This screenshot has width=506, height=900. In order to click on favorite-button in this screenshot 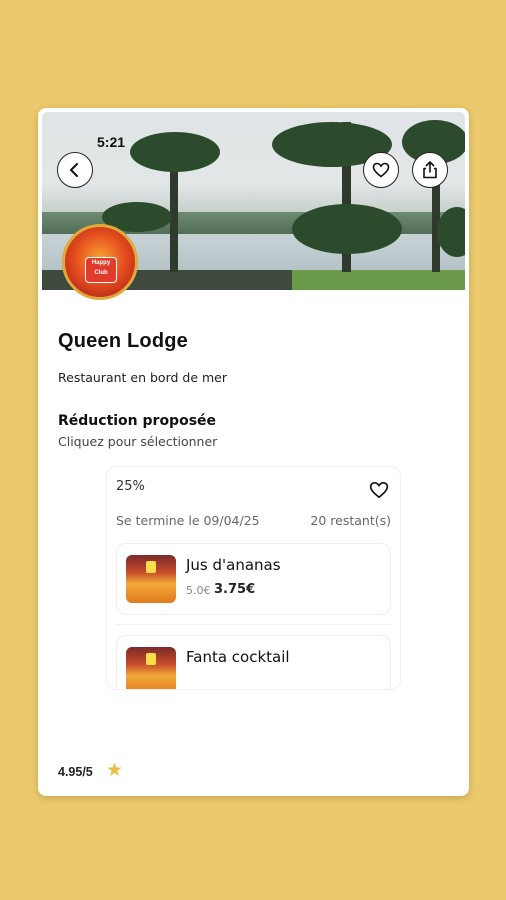, I will do `click(381, 170)`.